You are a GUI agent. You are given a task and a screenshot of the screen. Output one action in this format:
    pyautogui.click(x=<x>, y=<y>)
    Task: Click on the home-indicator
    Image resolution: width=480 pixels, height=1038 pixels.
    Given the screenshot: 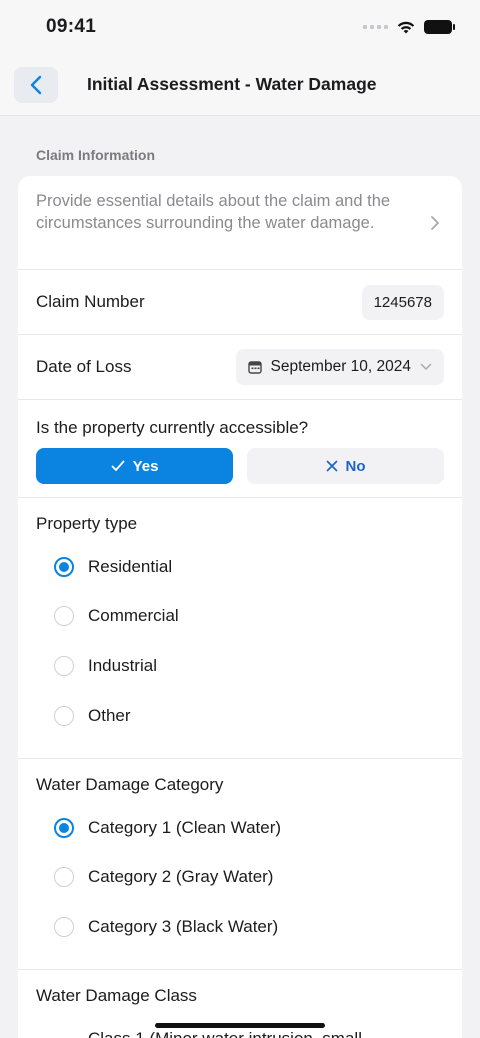 What is the action you would take?
    pyautogui.click(x=240, y=1025)
    